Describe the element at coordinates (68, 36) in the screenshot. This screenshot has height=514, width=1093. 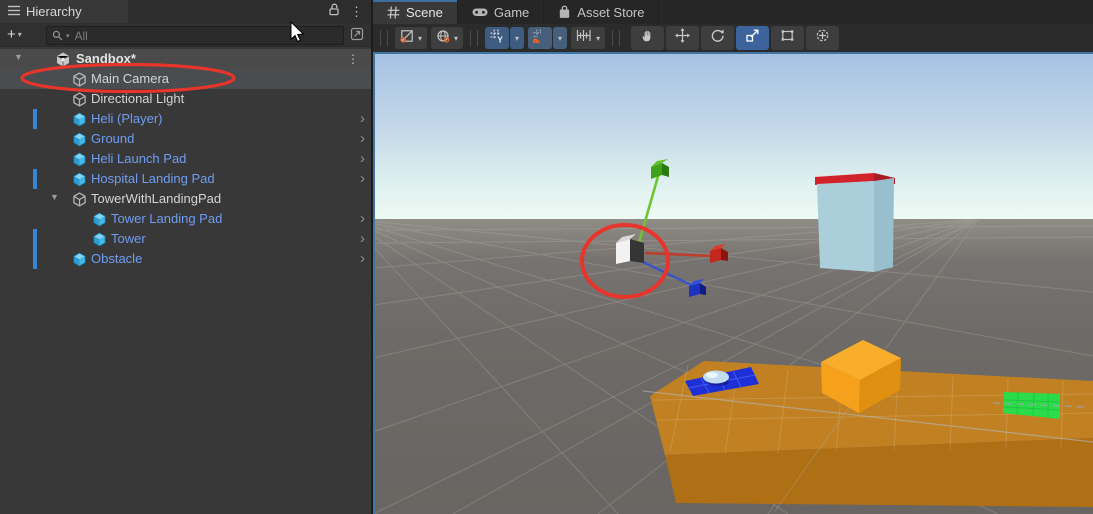
I see `search-filter-caret-icon: ▾` at that location.